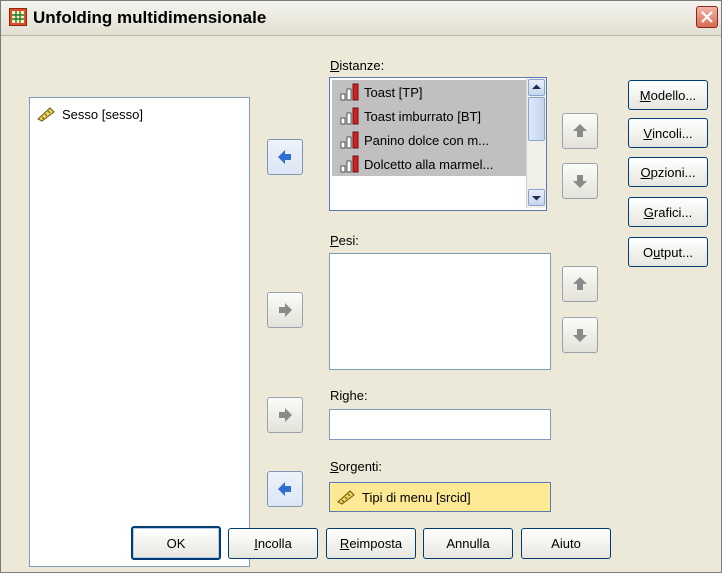 Image resolution: width=722 pixels, height=573 pixels. I want to click on reset-button: Reimposta, so click(371, 543).